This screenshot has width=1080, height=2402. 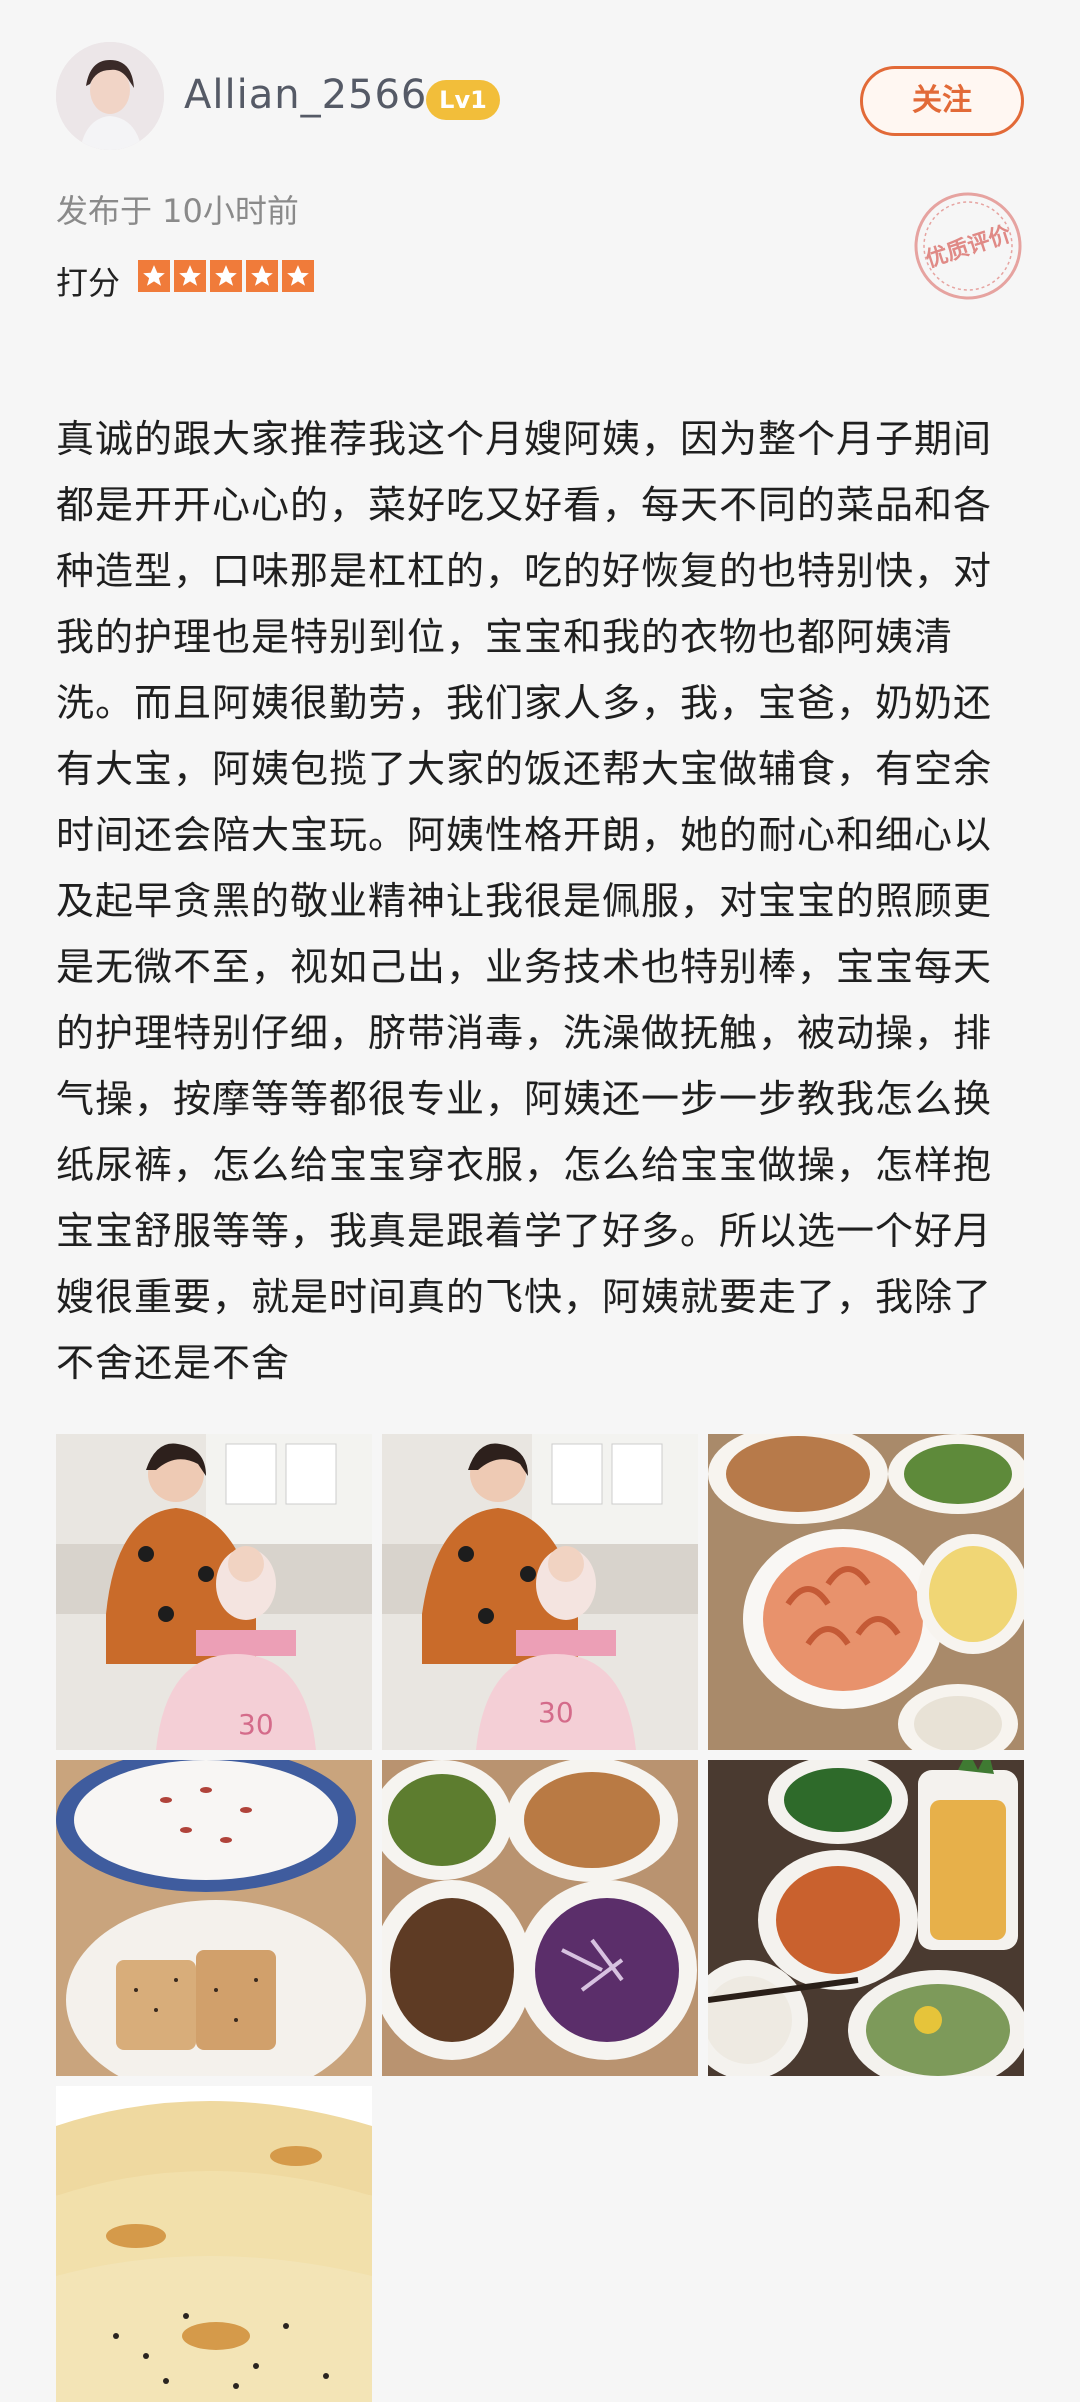 I want to click on photo-shrimp-dishes, so click(x=866, y=1592).